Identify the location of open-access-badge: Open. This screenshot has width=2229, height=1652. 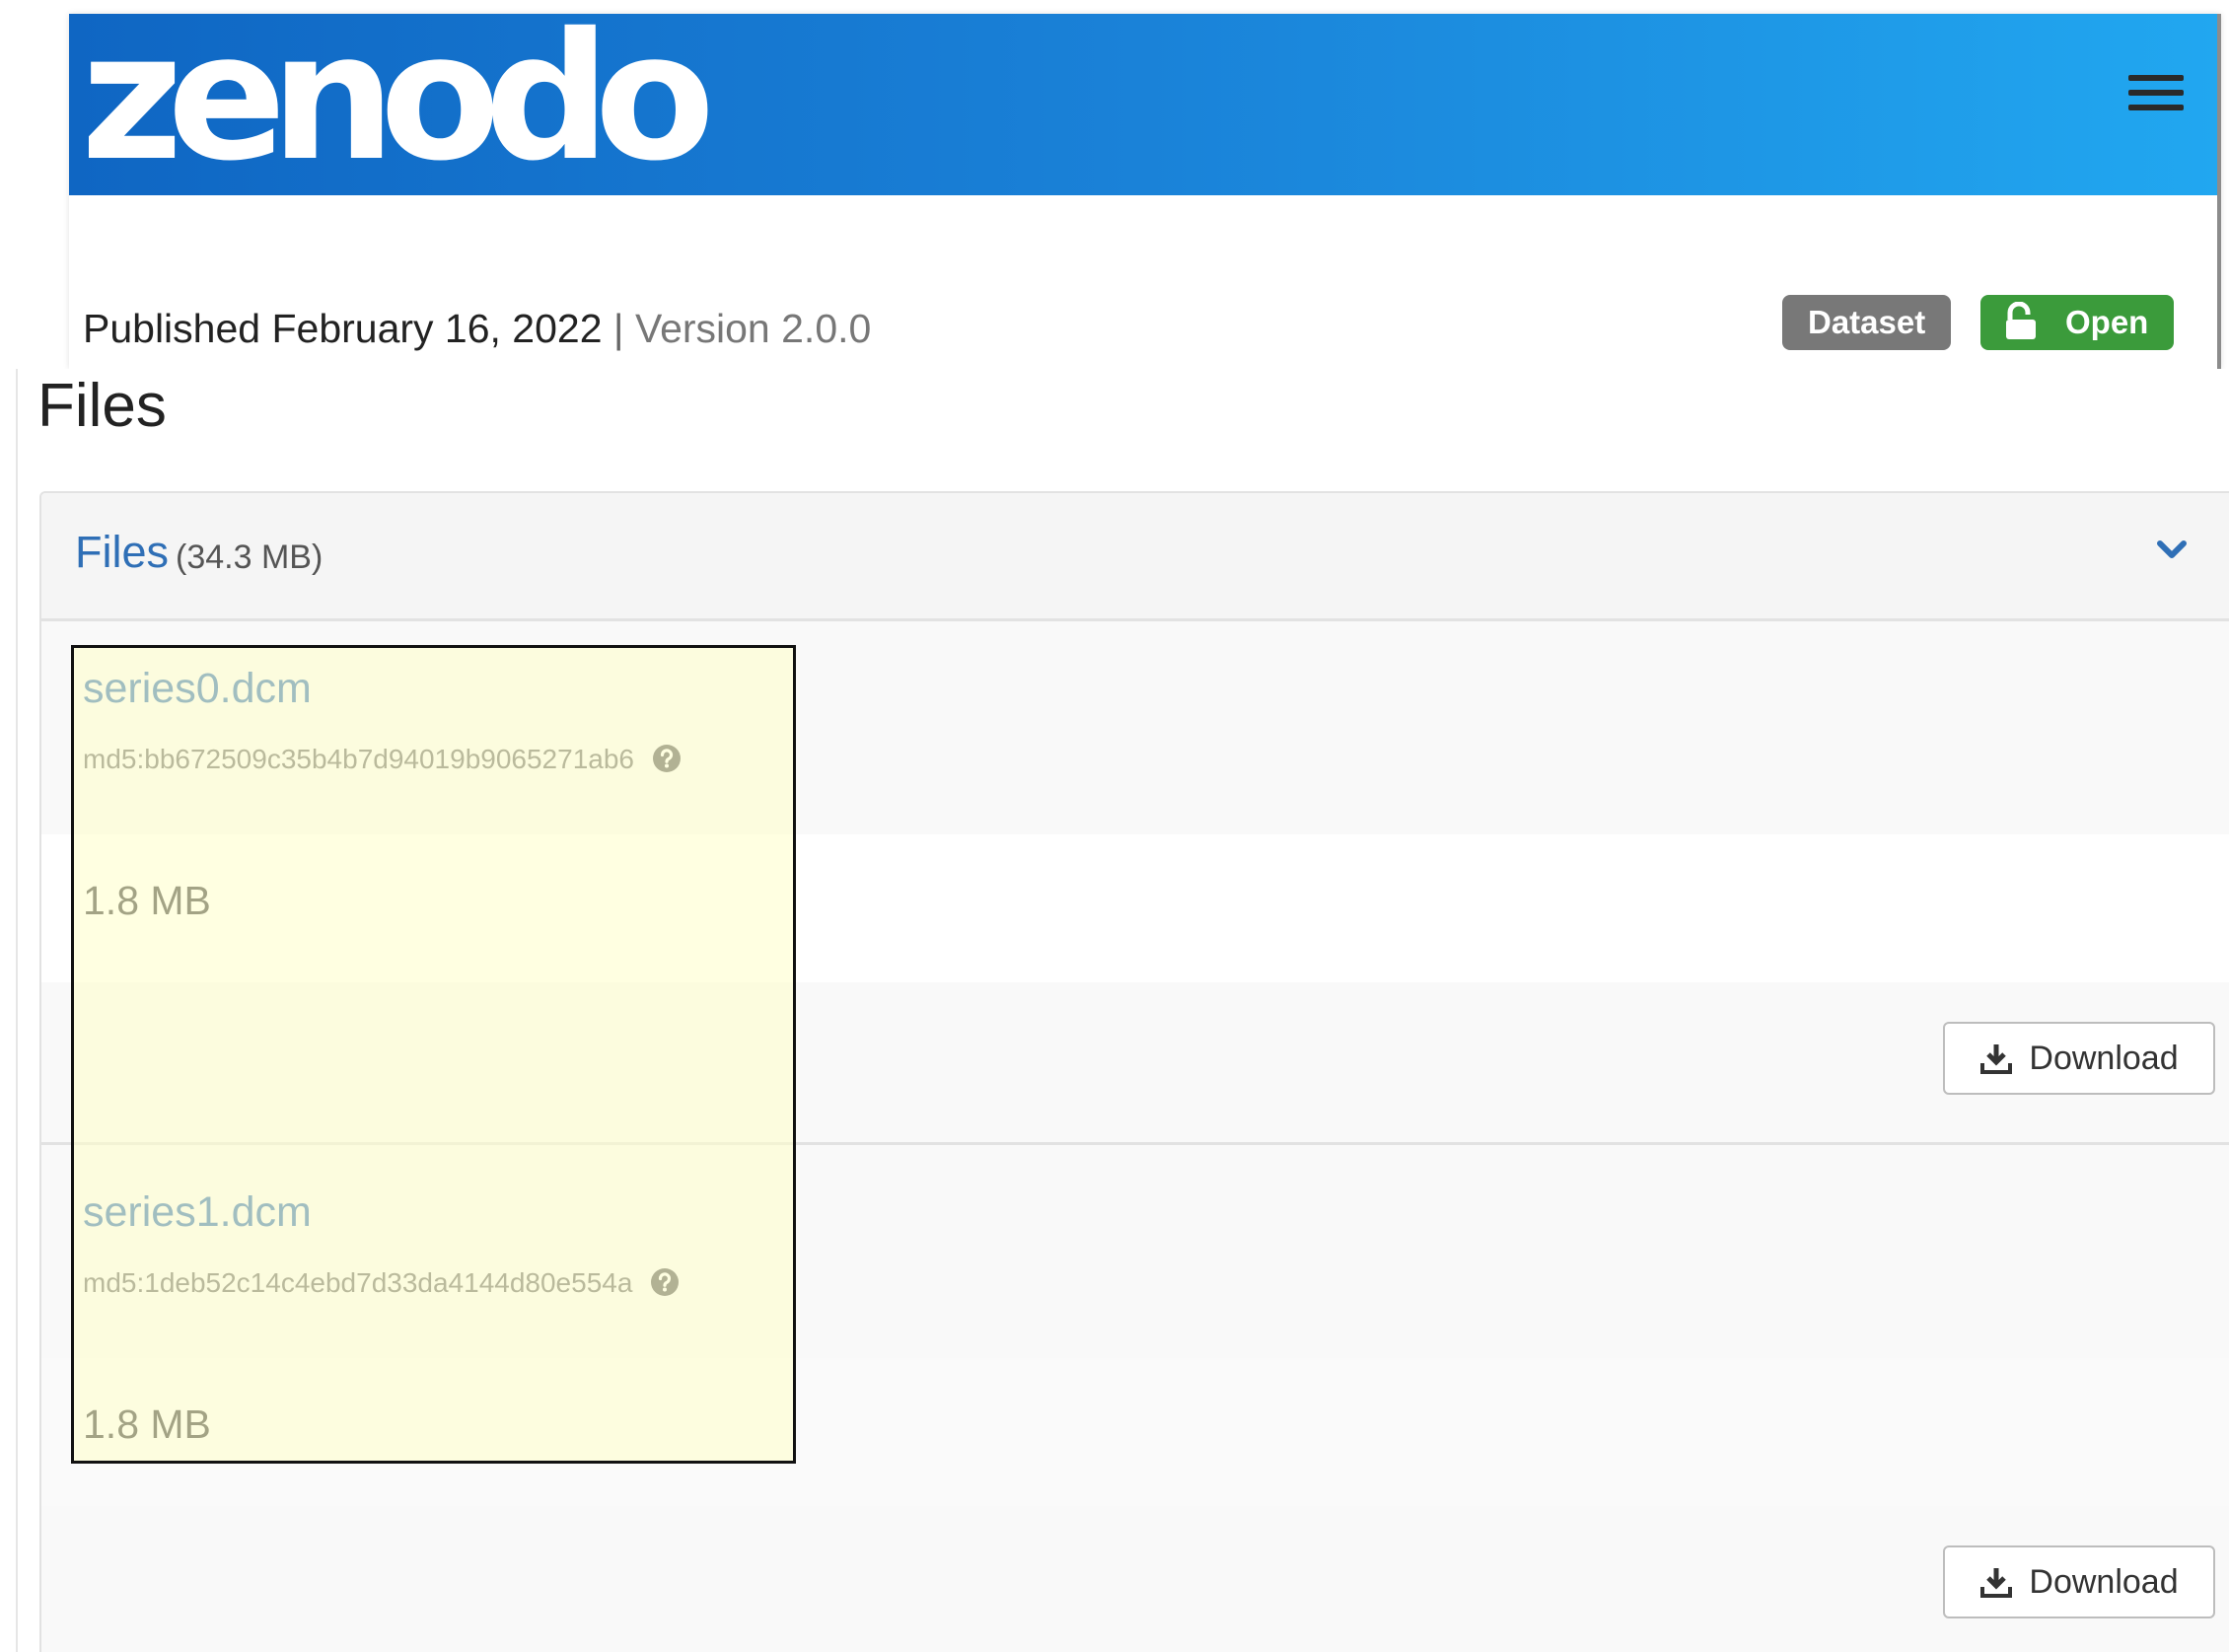
(2077, 323).